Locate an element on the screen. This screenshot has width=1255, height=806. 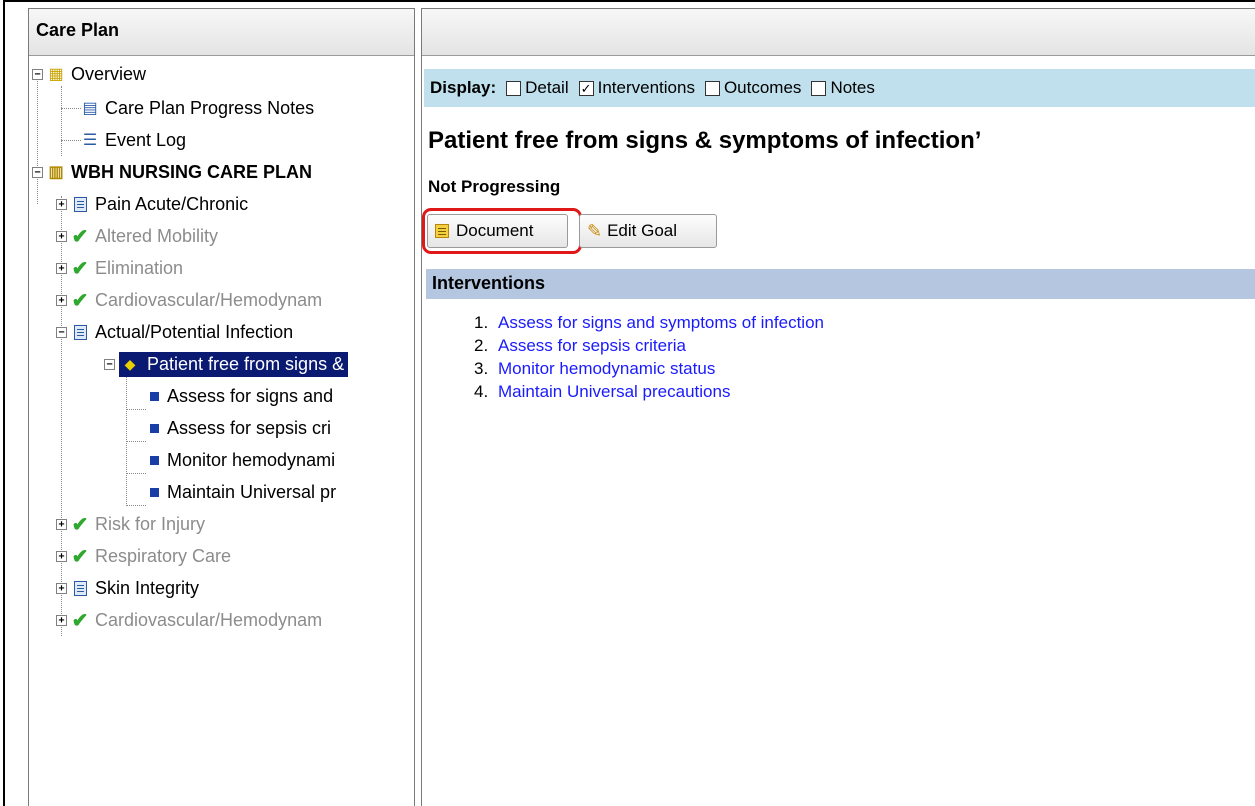
tree-label: Patient free from signs & is located at coordinates (246, 363).